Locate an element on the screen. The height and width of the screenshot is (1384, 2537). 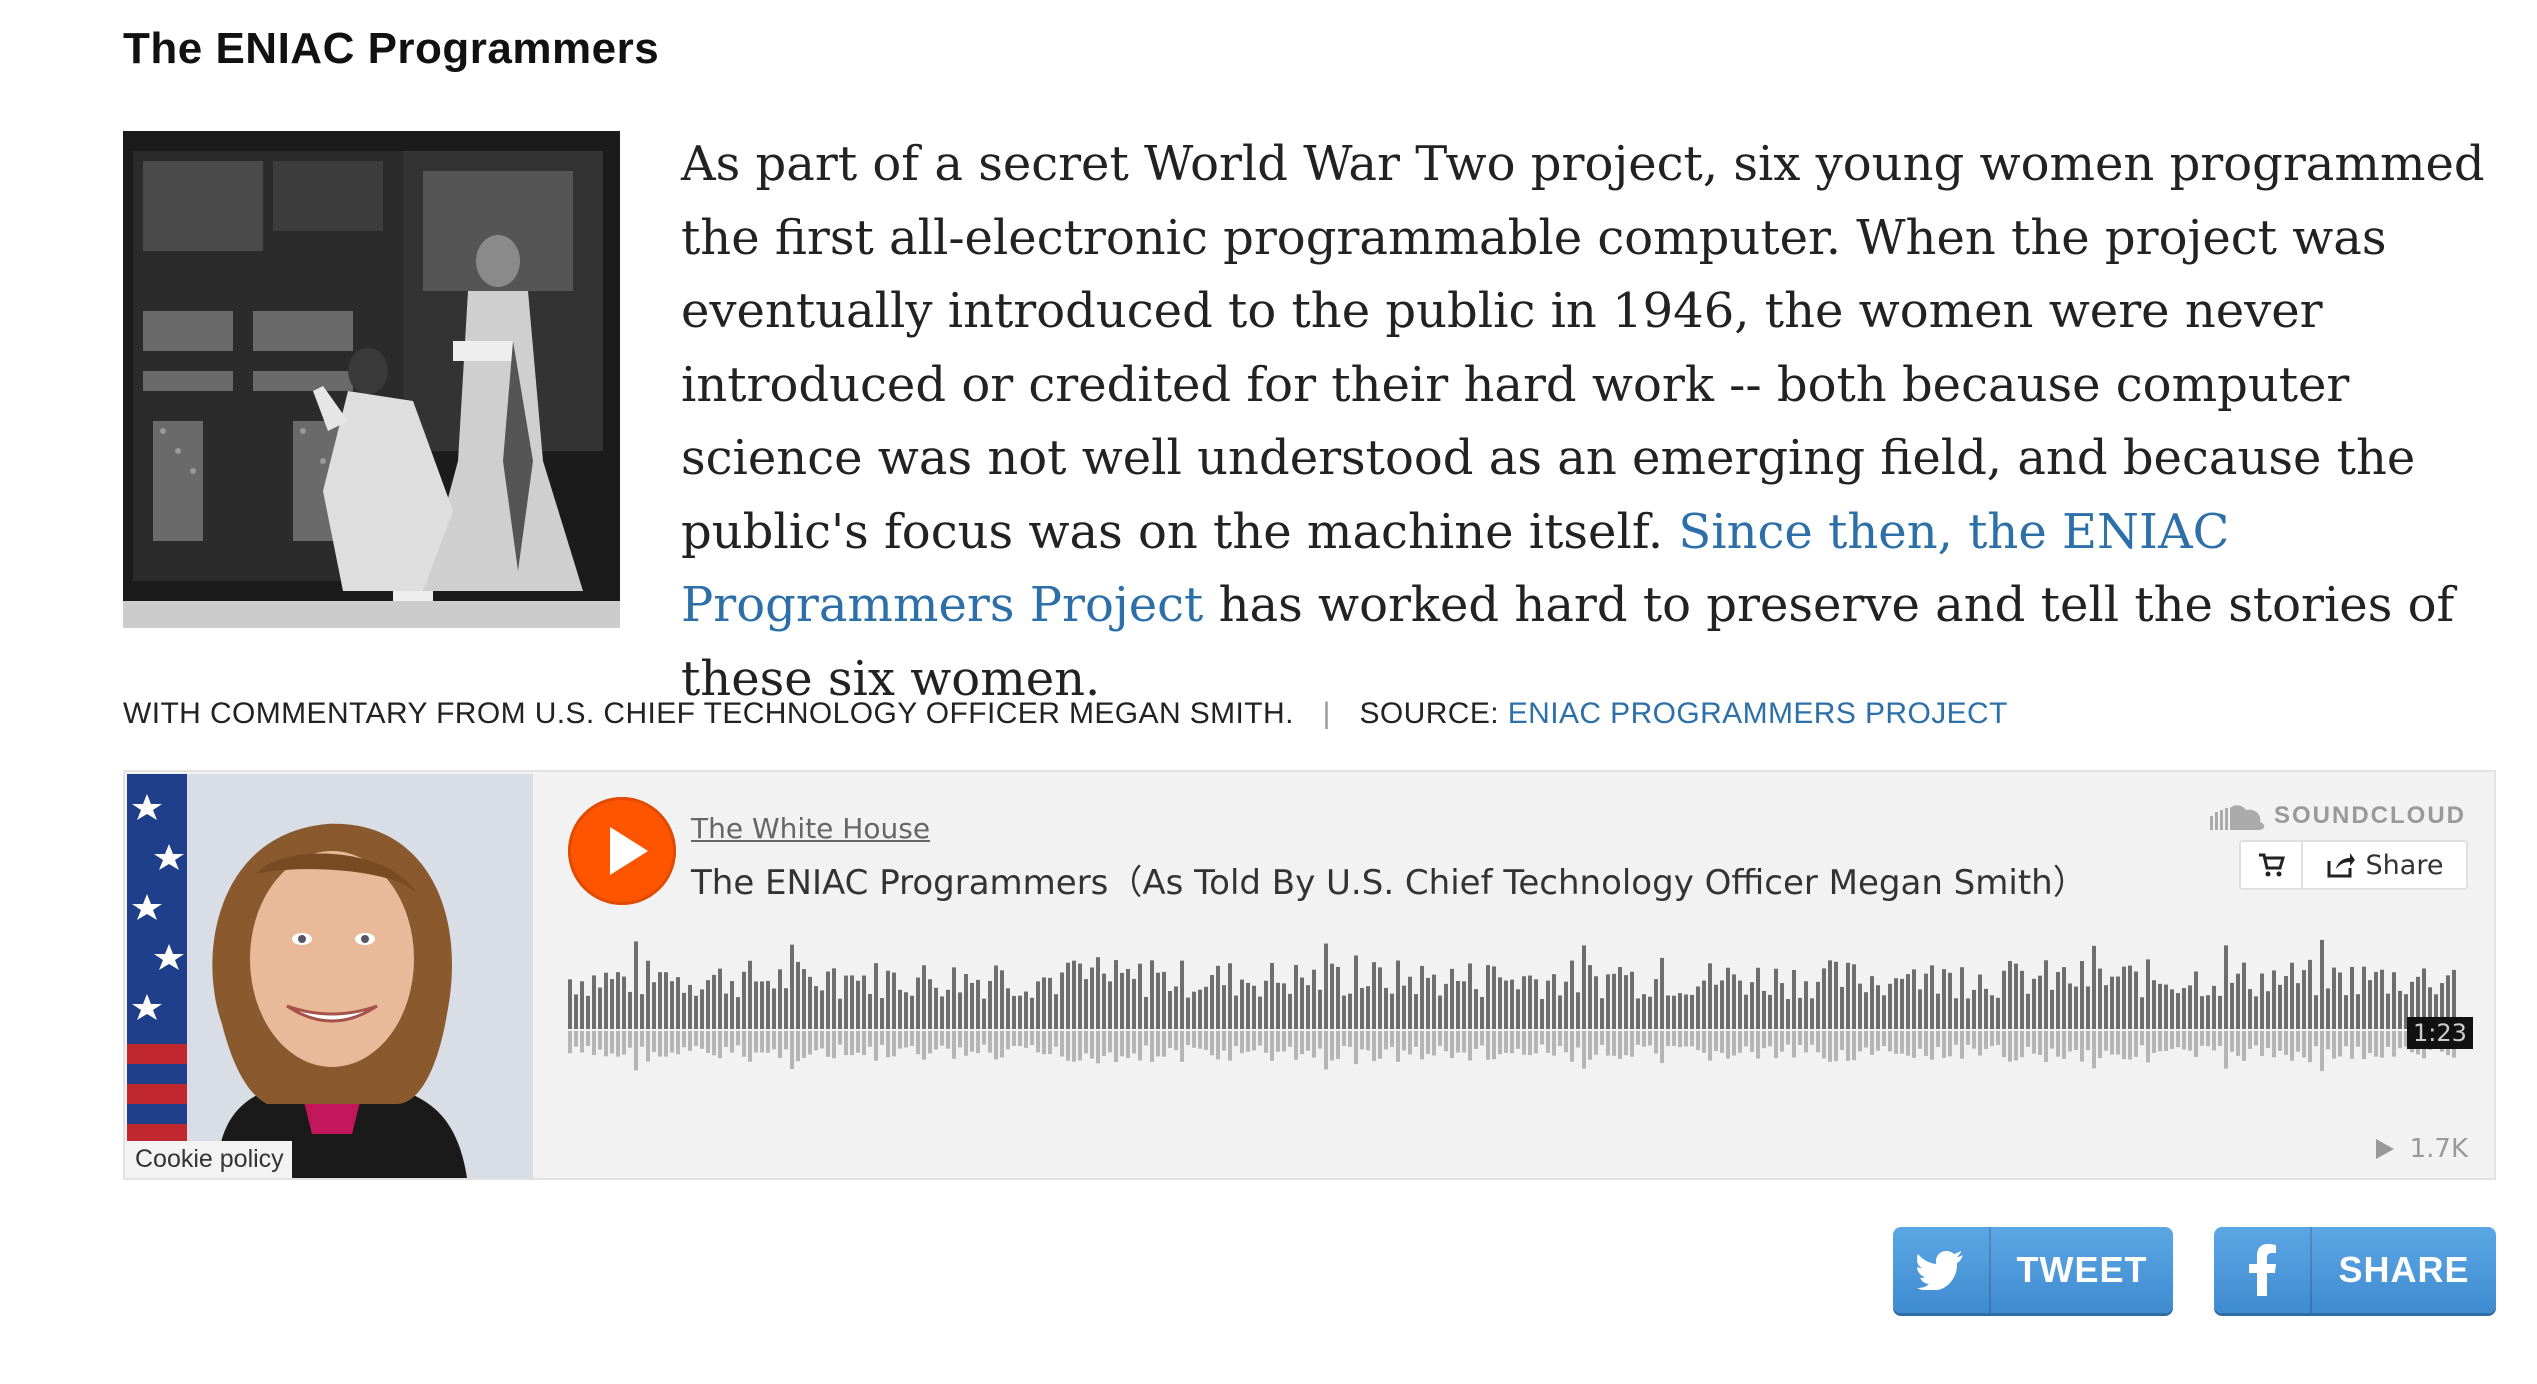
tweet-button: TWEET is located at coordinates (2033, 1270).